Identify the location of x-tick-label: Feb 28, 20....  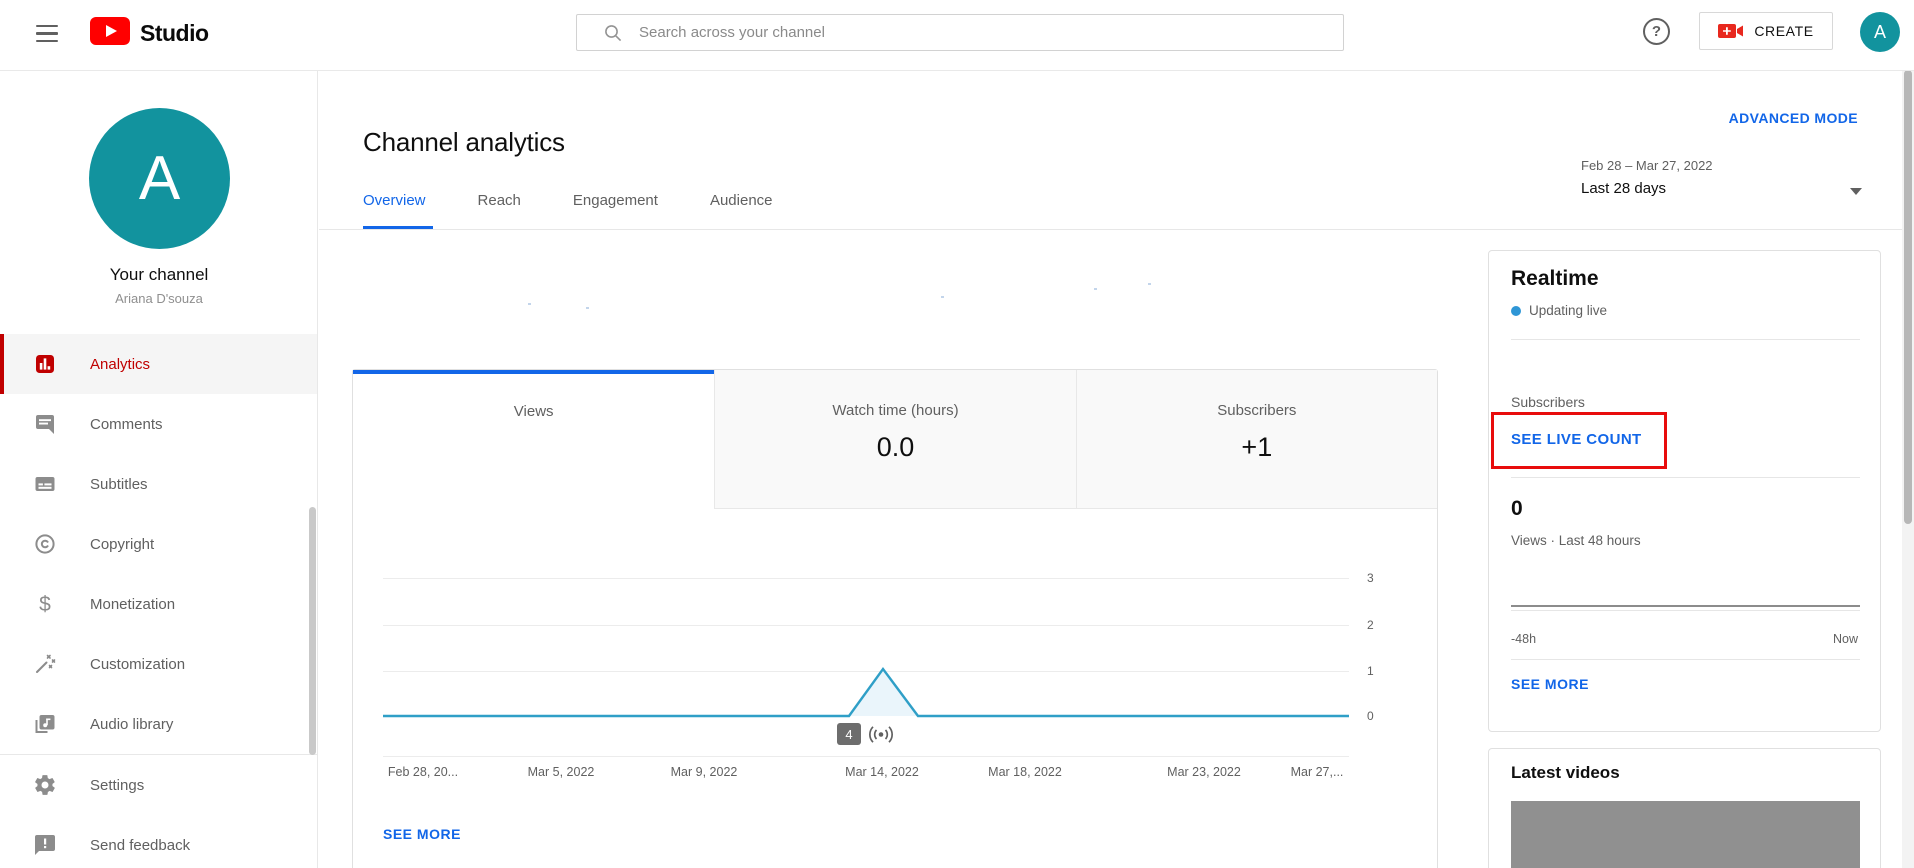
(423, 772).